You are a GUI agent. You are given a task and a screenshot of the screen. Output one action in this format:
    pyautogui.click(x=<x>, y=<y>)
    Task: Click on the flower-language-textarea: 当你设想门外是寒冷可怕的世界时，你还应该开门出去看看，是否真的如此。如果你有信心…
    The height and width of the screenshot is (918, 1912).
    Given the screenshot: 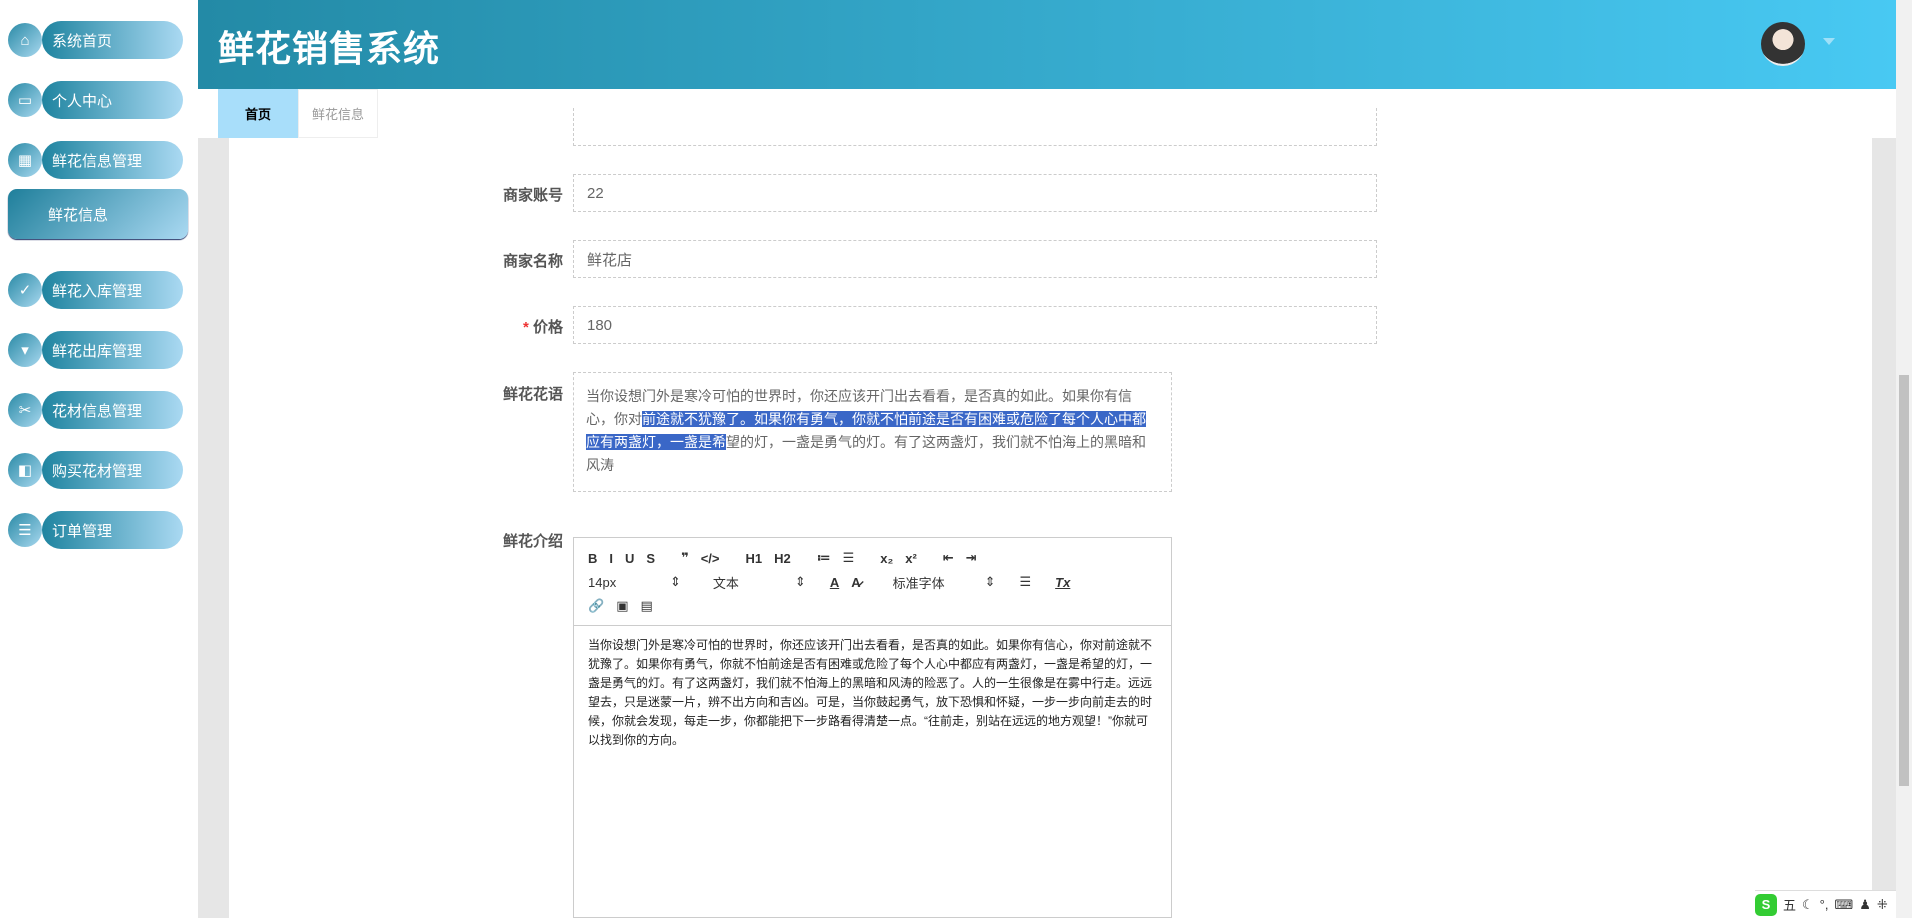 What is the action you would take?
    pyautogui.click(x=872, y=432)
    